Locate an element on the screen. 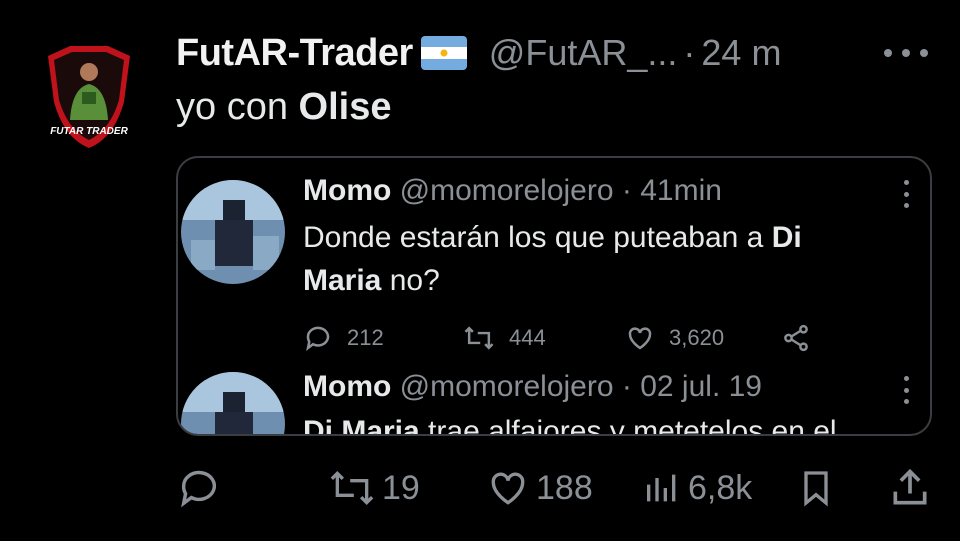 The height and width of the screenshot is (541, 960). post-timestamp: 24 m is located at coordinates (741, 53).